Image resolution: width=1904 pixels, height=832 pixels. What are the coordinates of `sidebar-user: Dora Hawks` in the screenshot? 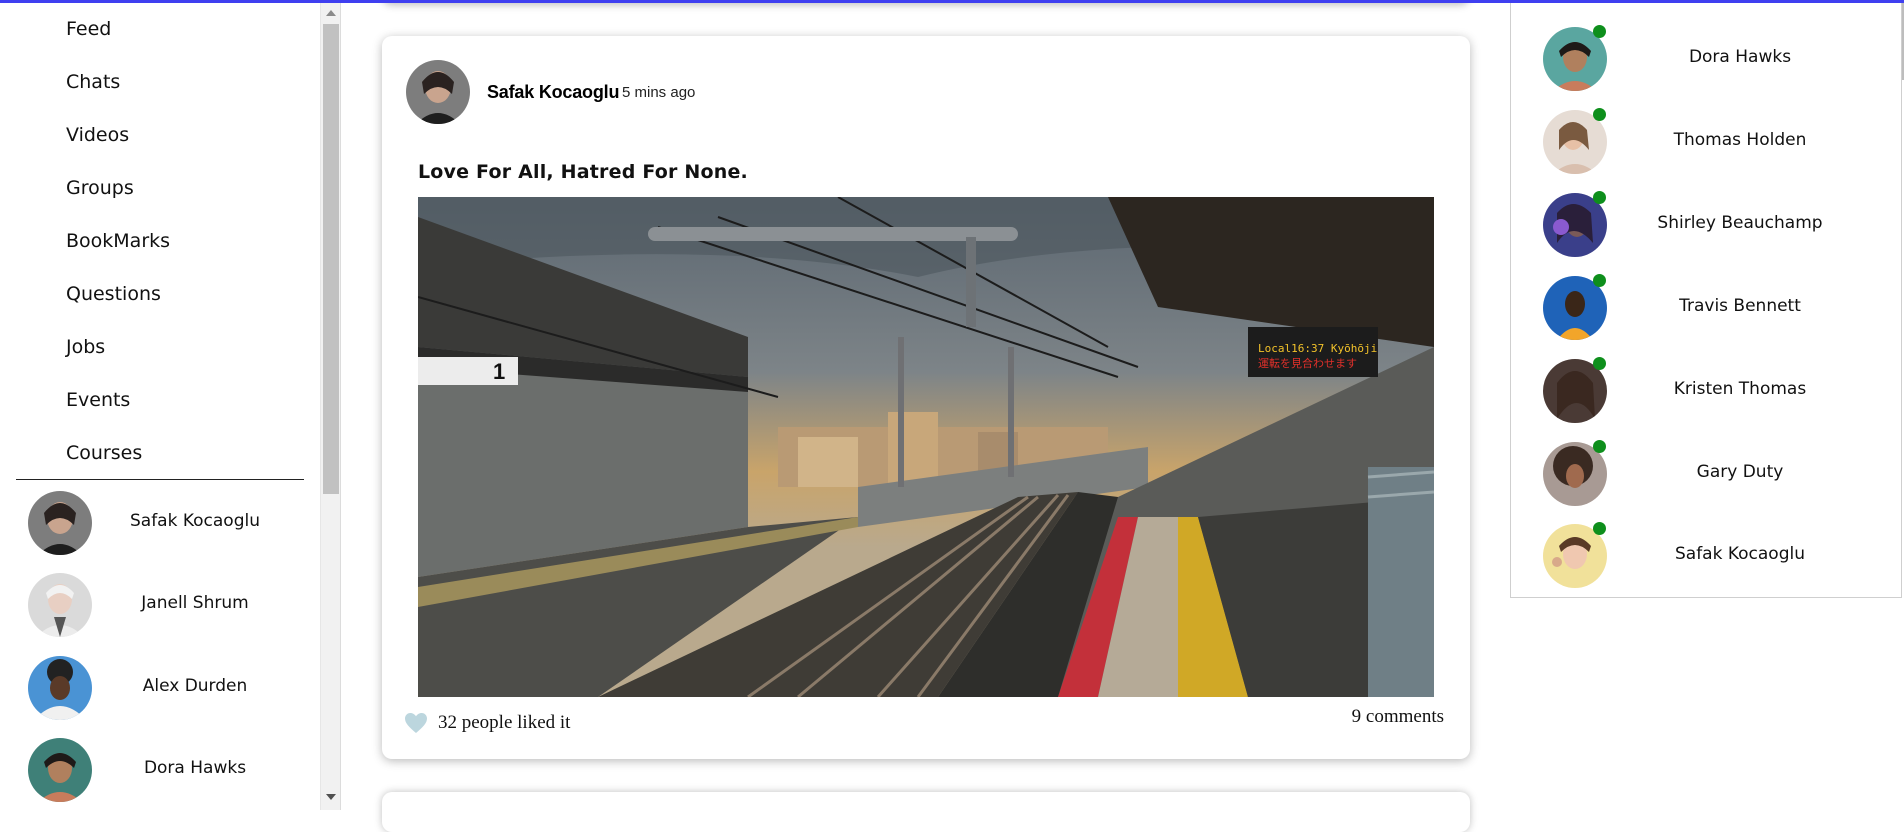 It's located at (163, 770).